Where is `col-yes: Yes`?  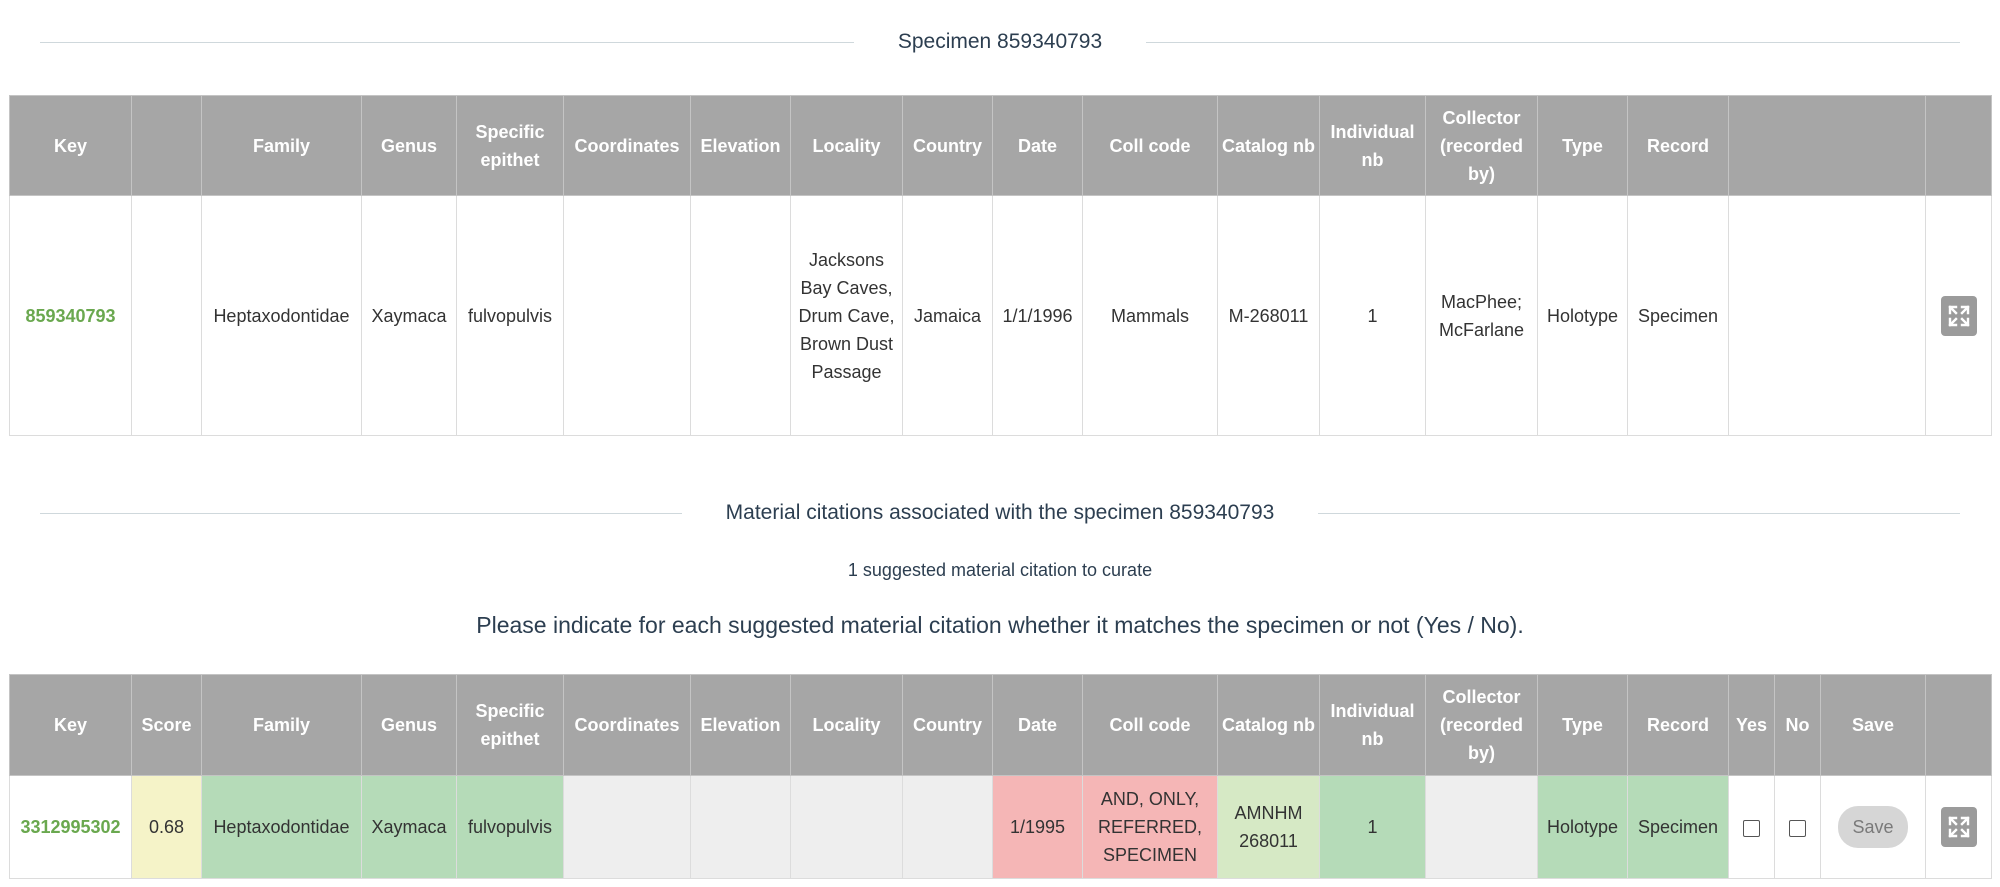
col-yes: Yes is located at coordinates (1751, 725).